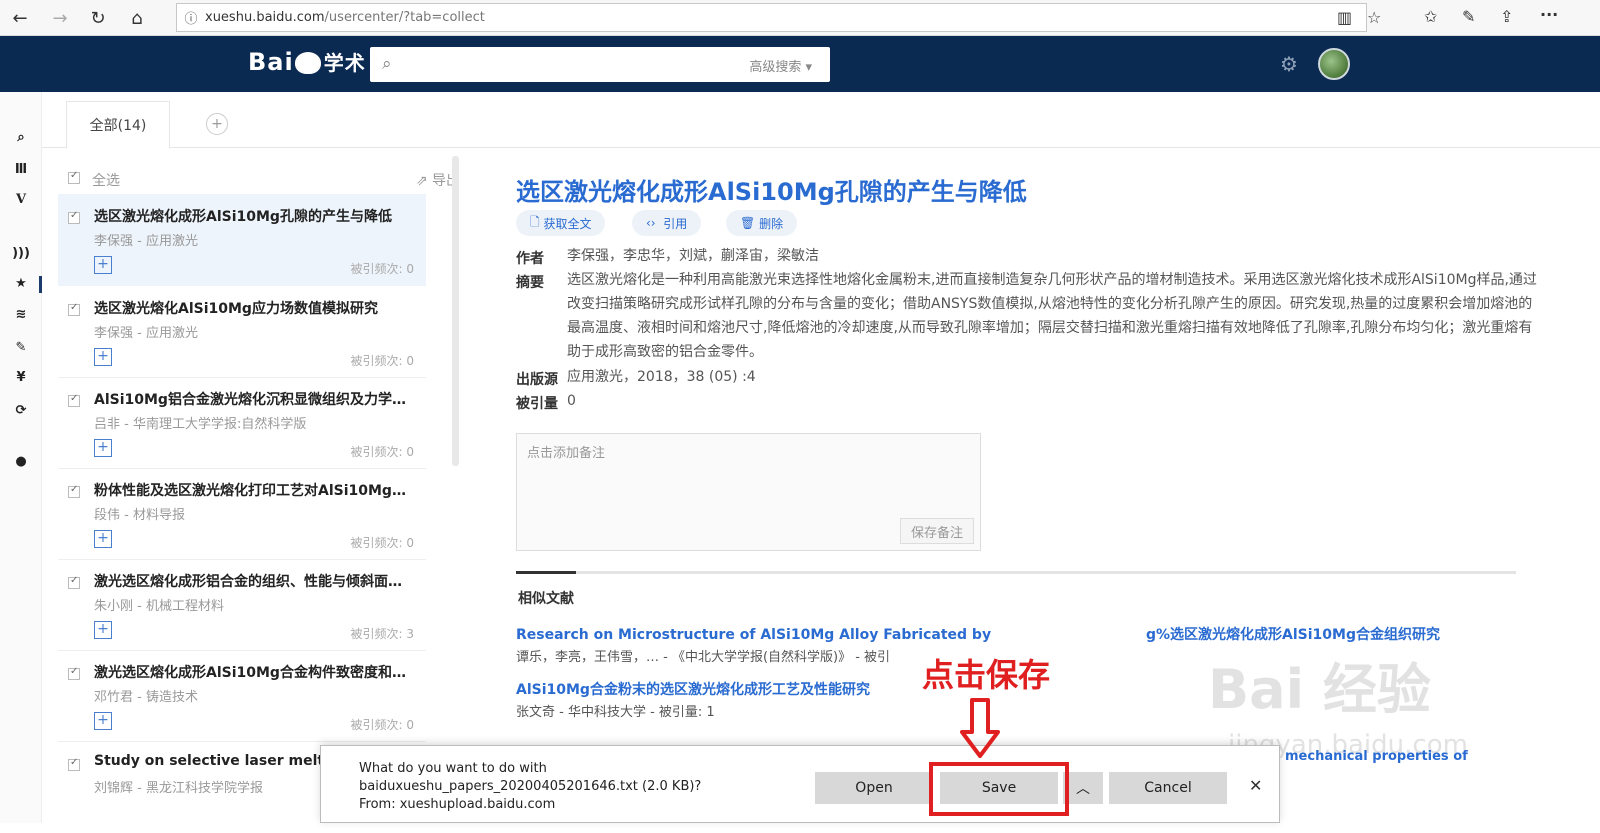 This screenshot has height=833, width=1600. What do you see at coordinates (21, 347) in the screenshot?
I see `edit-icon: ✎` at bounding box center [21, 347].